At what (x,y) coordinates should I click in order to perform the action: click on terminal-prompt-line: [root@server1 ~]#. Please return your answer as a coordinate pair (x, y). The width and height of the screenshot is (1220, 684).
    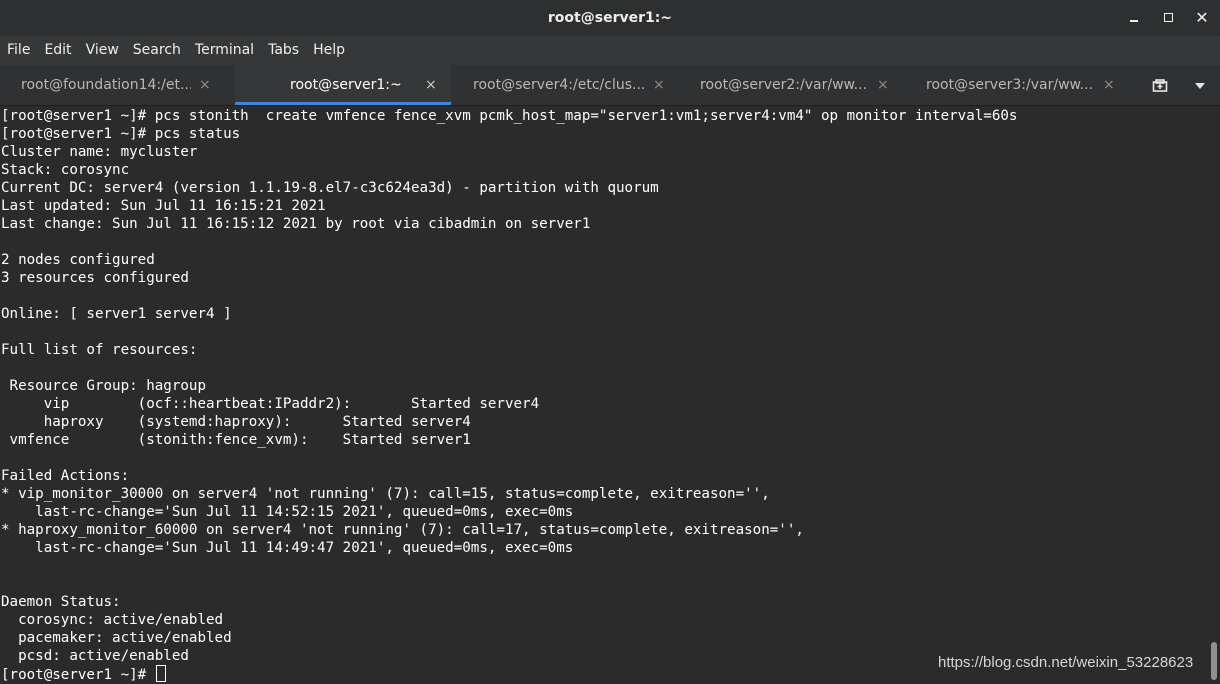
    Looking at the image, I should click on (509, 674).